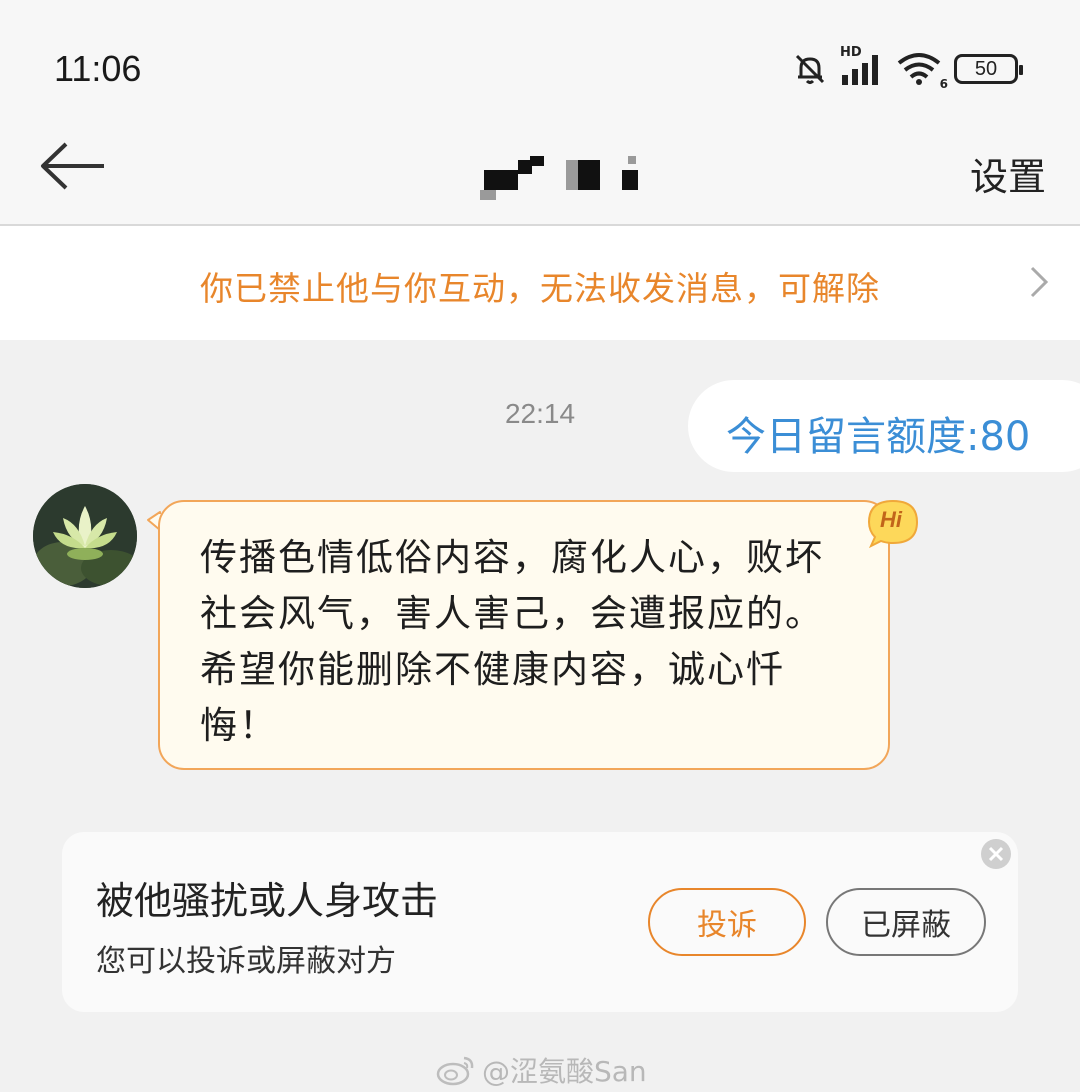  What do you see at coordinates (891, 519) in the screenshot?
I see `hi-badge-text: Hi` at bounding box center [891, 519].